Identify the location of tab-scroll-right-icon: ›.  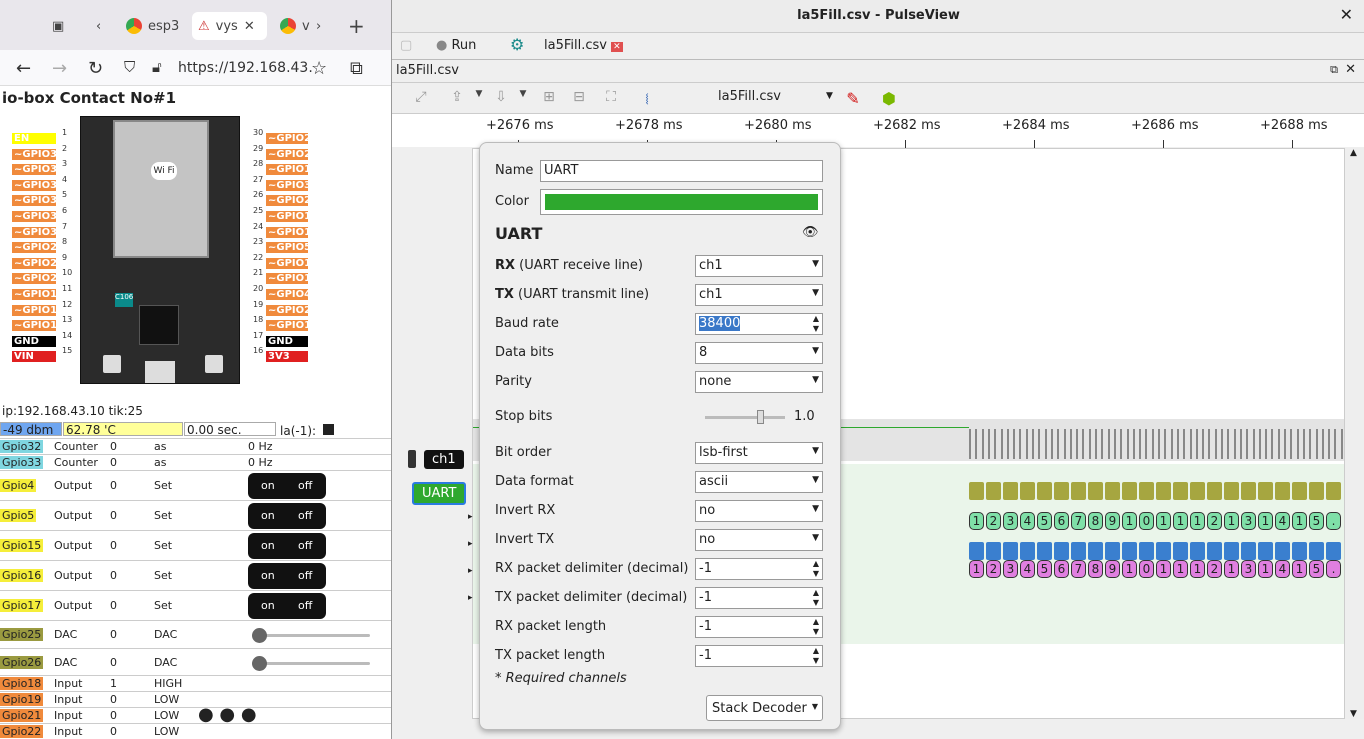
(318, 26).